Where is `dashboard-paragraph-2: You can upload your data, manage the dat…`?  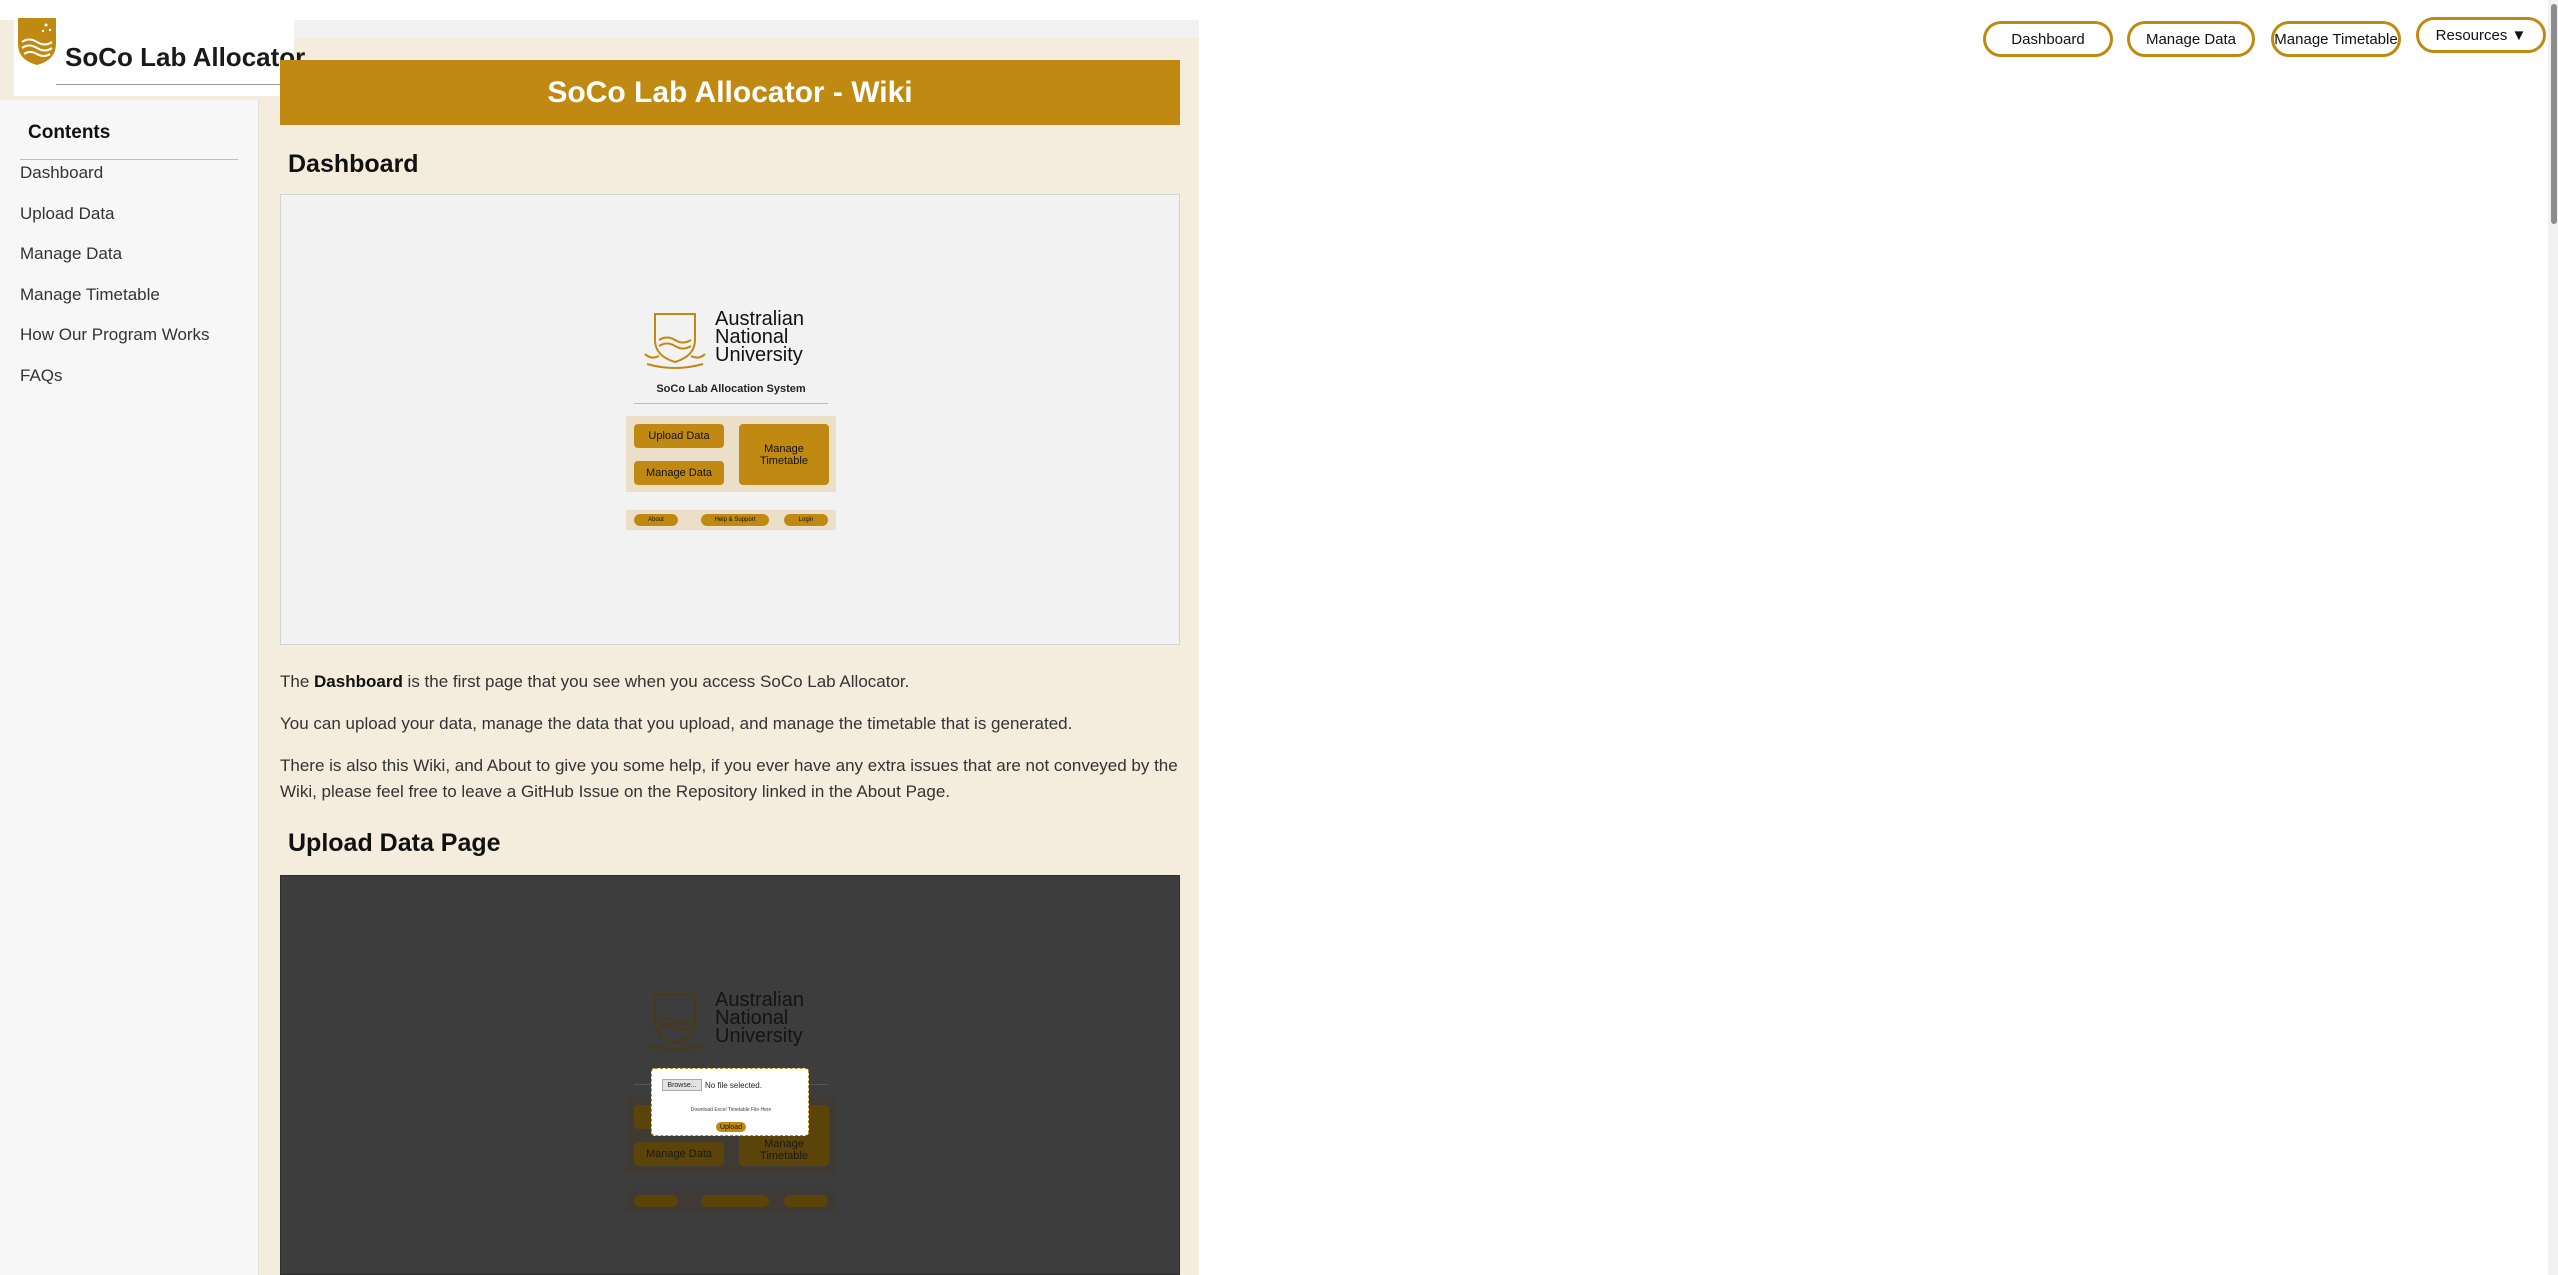
dashboard-paragraph-2: You can upload your data, manage the dat… is located at coordinates (676, 723).